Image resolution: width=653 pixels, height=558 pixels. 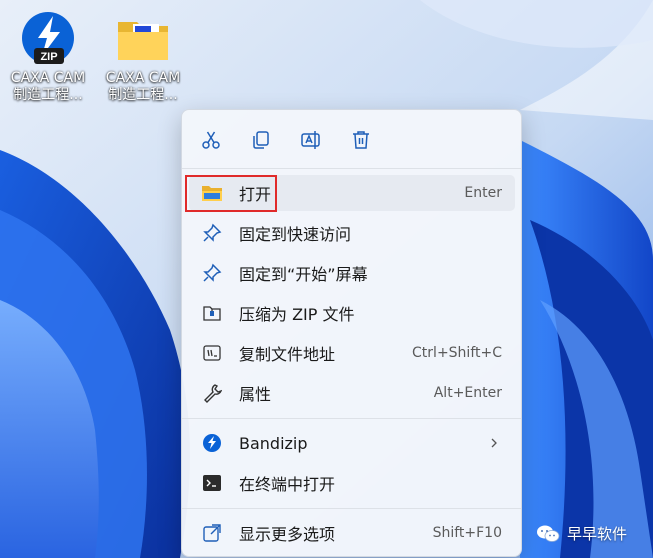 I want to click on annotation-highlight-box, so click(x=231, y=193).